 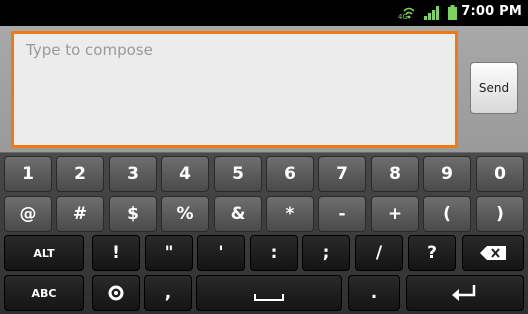 I want to click on key-label: ,, so click(x=168, y=293).